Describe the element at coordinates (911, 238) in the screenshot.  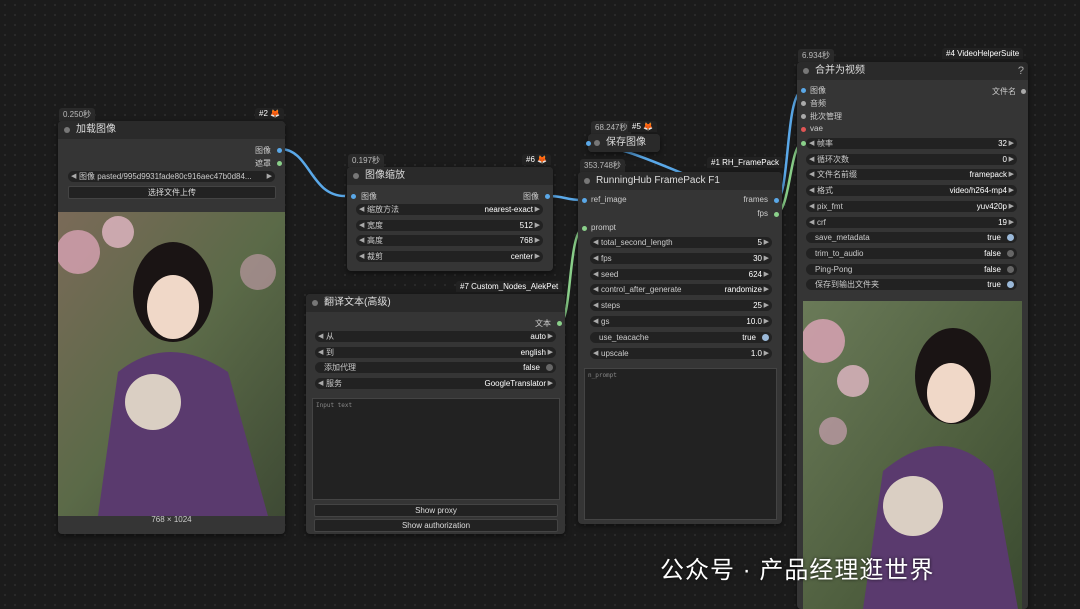
I see `widget-save_metadata: save_metadata true` at that location.